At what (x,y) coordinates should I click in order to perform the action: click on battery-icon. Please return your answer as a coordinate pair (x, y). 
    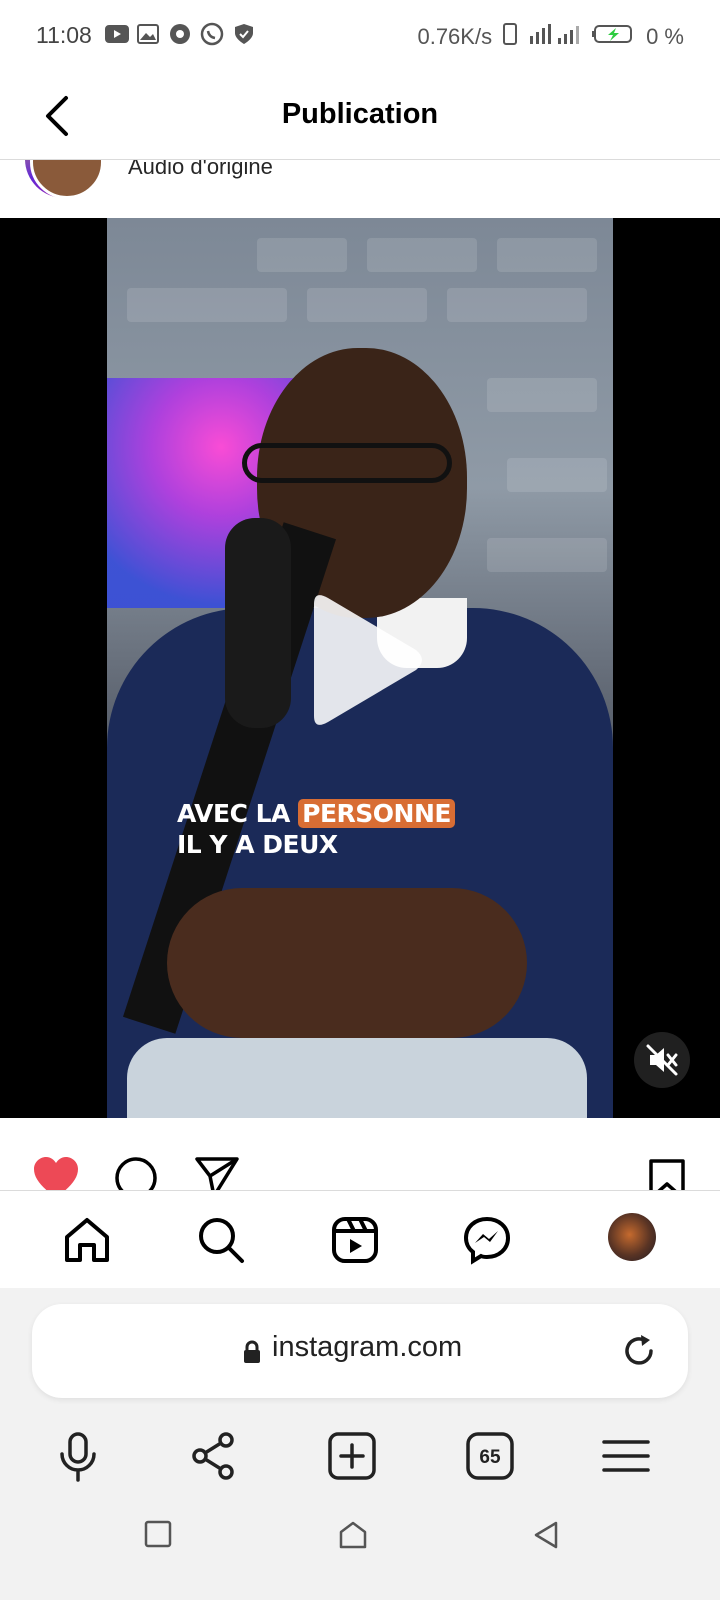
    Looking at the image, I should click on (614, 37).